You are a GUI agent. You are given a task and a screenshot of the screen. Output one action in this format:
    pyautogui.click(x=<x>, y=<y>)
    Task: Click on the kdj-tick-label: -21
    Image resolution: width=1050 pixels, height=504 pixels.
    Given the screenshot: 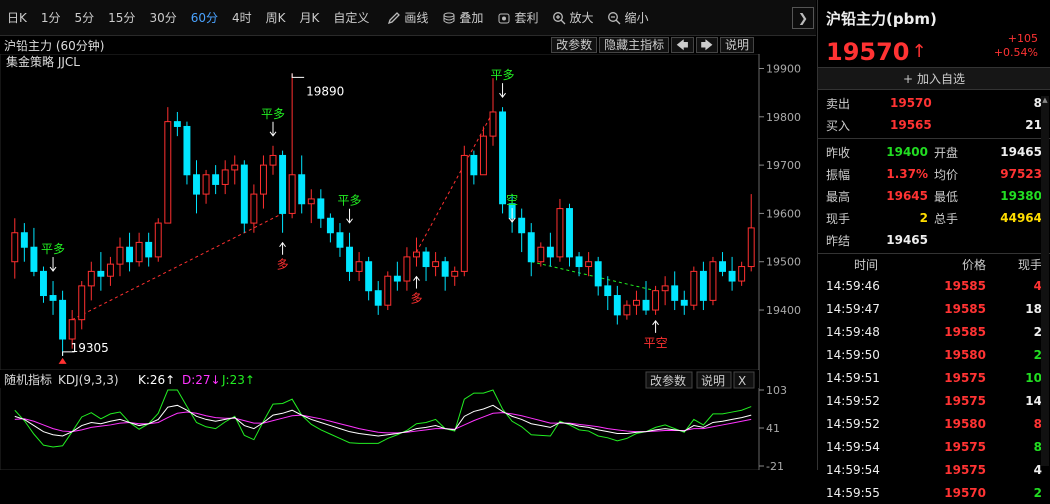 What is the action you would take?
    pyautogui.click(x=775, y=465)
    